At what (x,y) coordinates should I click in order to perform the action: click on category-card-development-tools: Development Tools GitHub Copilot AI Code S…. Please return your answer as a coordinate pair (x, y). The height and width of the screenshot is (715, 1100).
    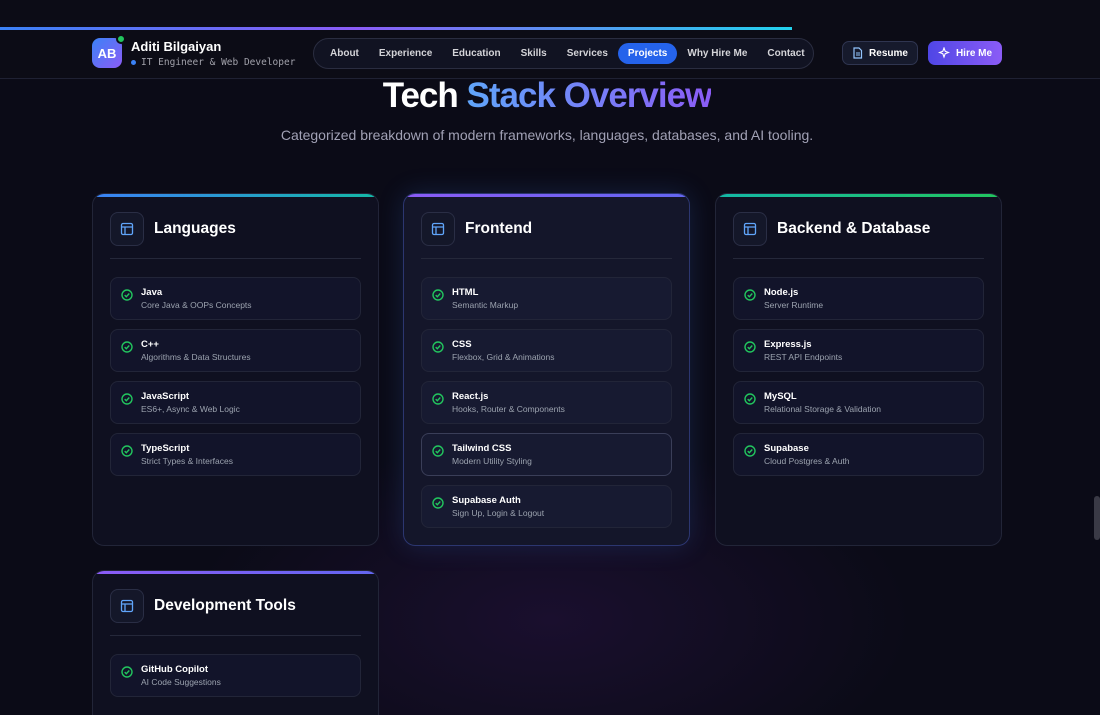
    Looking at the image, I should click on (235, 642).